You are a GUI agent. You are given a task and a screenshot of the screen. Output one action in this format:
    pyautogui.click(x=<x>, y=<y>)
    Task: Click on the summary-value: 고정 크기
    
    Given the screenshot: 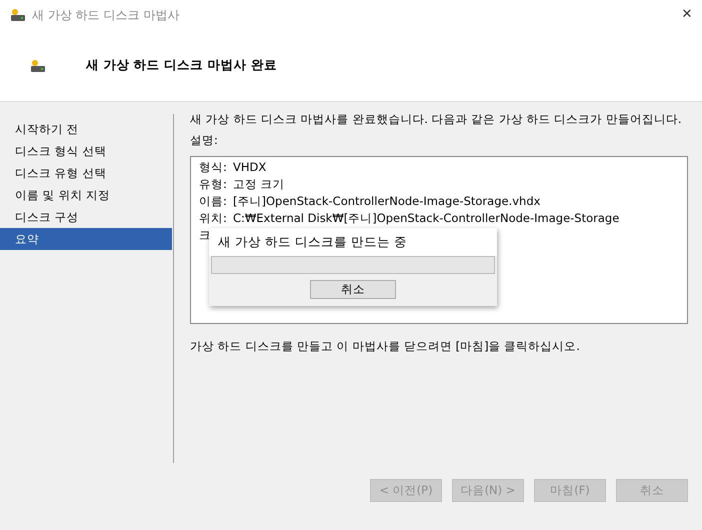 What is the action you would take?
    pyautogui.click(x=259, y=184)
    